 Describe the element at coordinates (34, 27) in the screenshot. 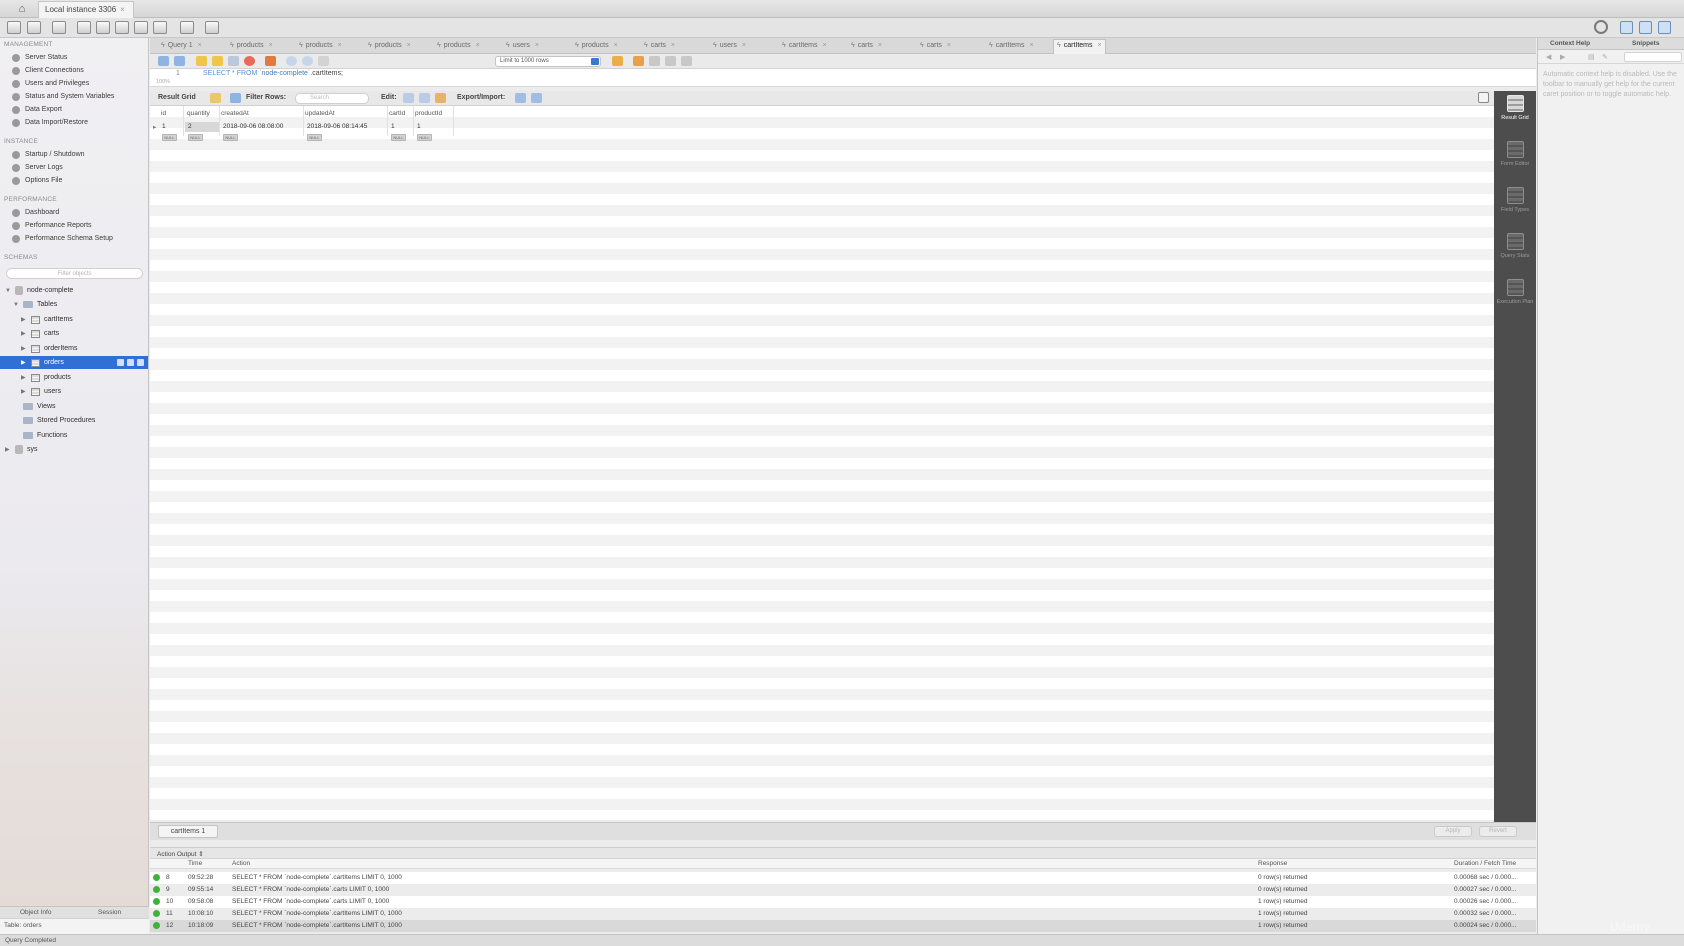

I see `open-sql-file-icon` at that location.